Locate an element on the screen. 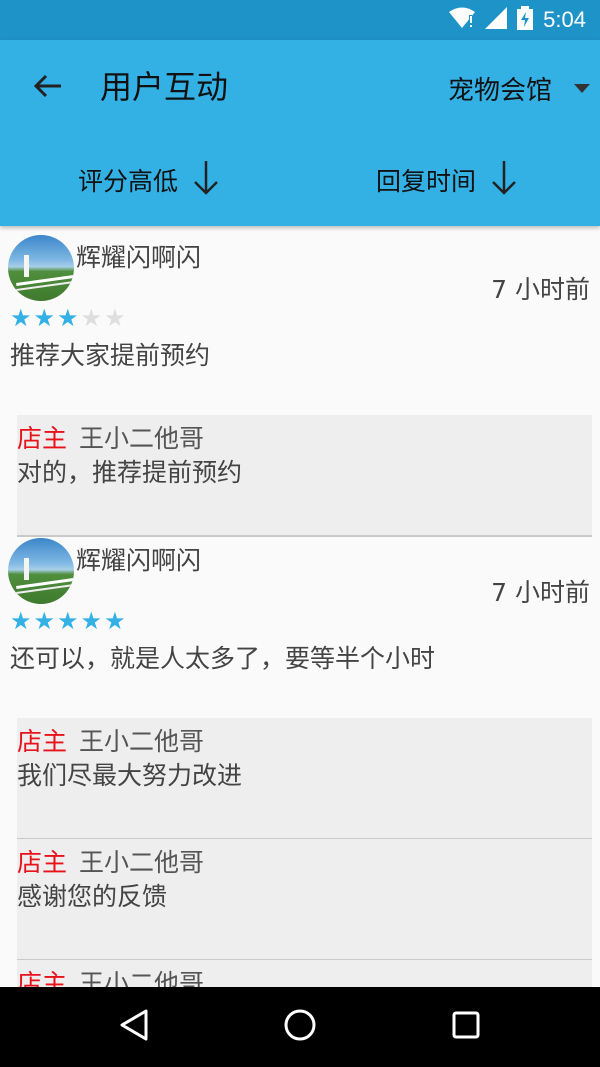 The width and height of the screenshot is (600, 1067). review-text: 推荐大家提前预约 is located at coordinates (110, 355).